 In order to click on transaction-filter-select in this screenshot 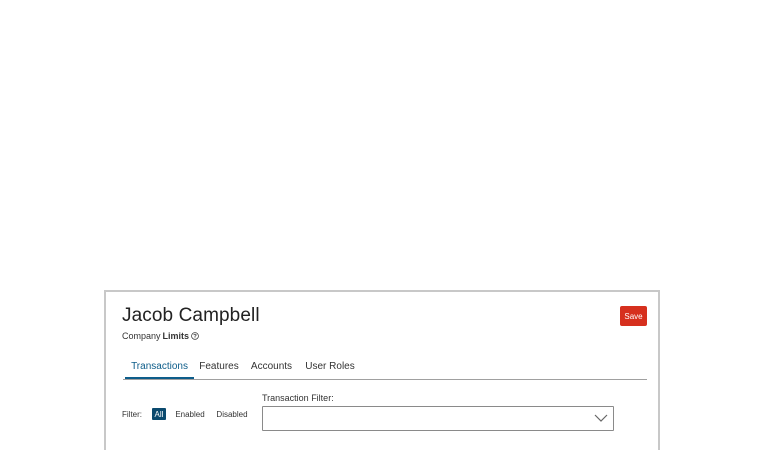, I will do `click(438, 418)`.